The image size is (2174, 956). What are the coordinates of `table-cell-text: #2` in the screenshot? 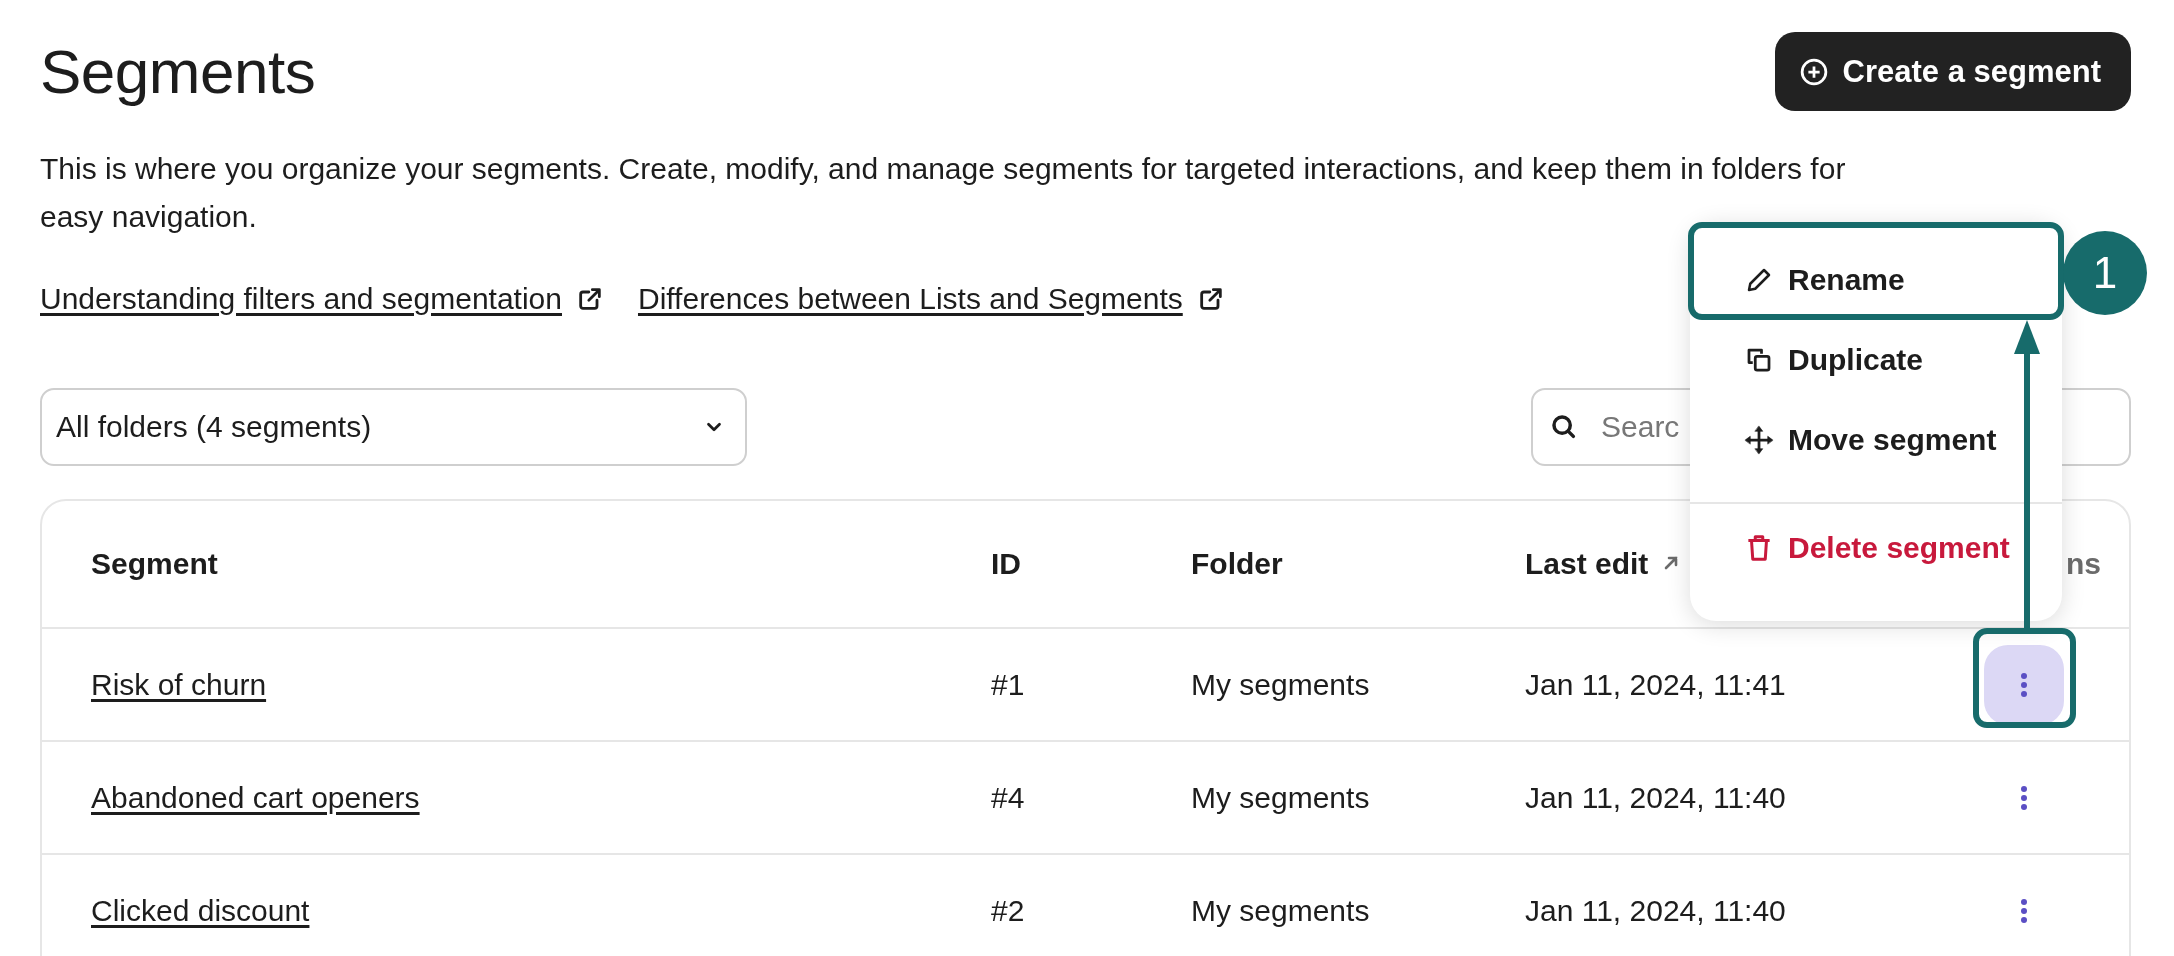 It's located at (1008, 910).